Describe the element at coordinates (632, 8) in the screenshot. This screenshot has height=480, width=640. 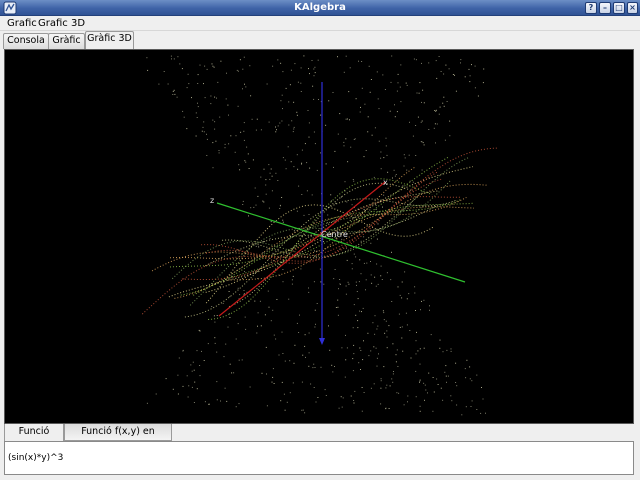
I see `close-button: ×` at that location.